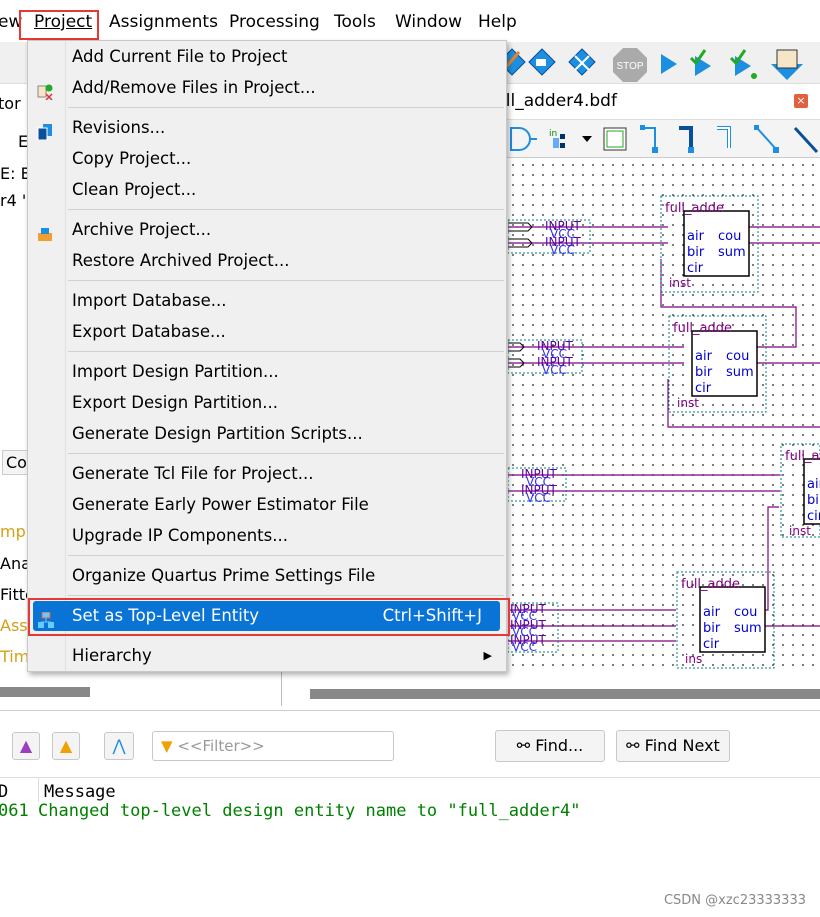  What do you see at coordinates (802, 493) in the screenshot?
I see `full-adder-block: full_adde air bir cir inst` at bounding box center [802, 493].